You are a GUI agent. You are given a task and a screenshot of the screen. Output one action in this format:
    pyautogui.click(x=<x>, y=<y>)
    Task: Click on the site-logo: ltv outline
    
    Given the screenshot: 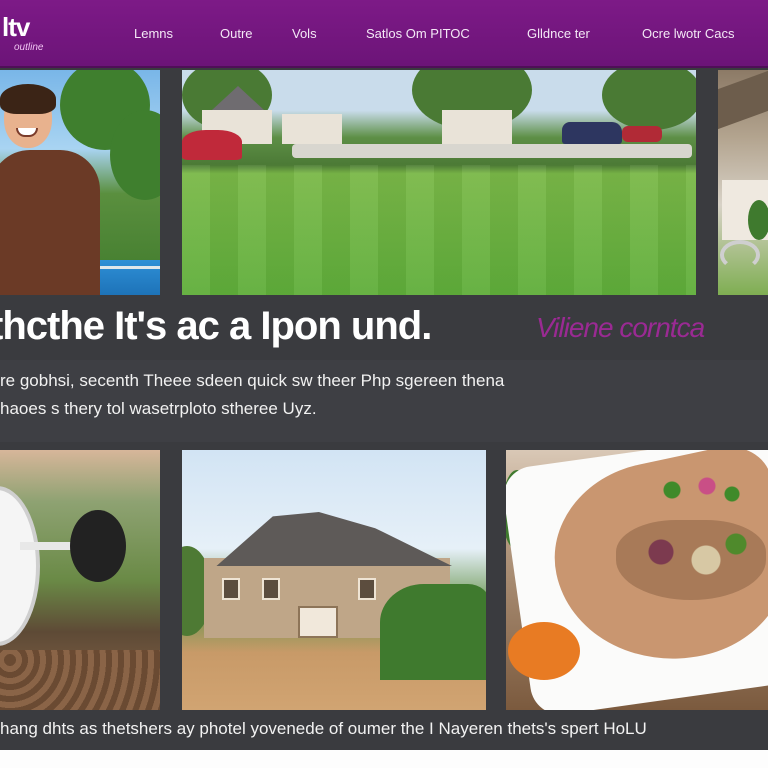 What is the action you would take?
    pyautogui.click(x=30, y=36)
    